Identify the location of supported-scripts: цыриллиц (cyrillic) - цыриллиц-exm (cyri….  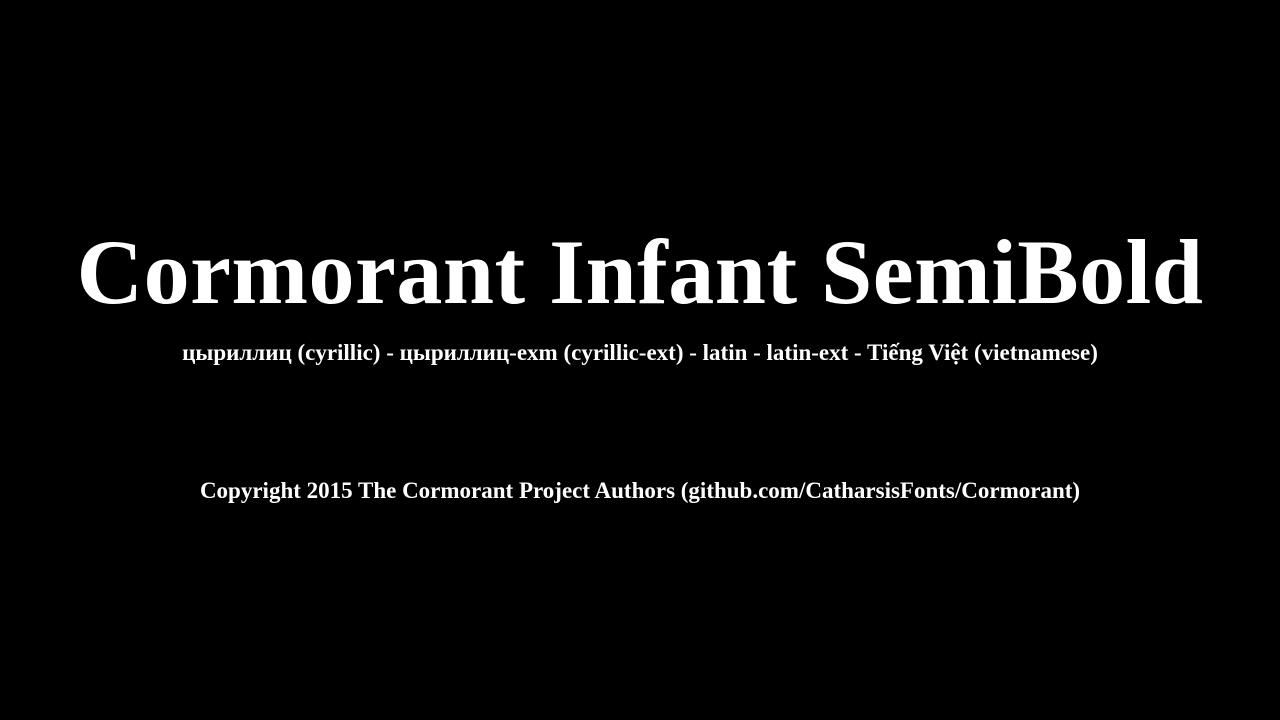
(640, 352).